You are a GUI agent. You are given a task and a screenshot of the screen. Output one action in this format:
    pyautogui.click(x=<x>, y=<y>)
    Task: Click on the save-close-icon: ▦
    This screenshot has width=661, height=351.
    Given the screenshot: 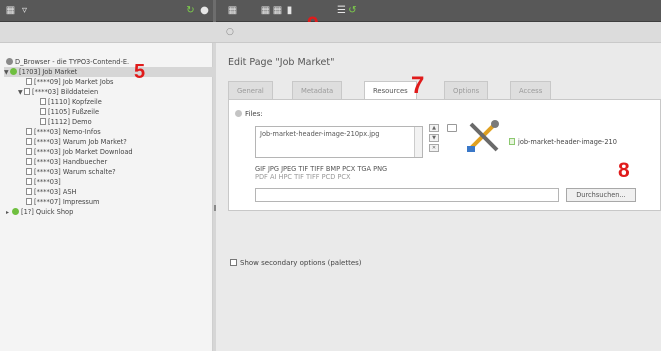 What is the action you would take?
    pyautogui.click(x=277, y=10)
    